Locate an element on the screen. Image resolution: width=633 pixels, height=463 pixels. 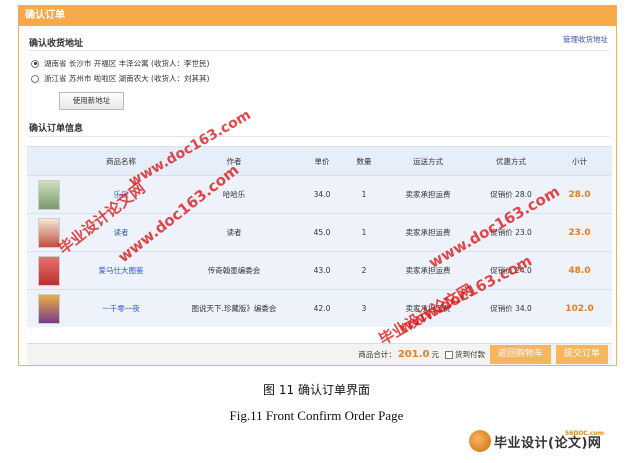
subtotal-cell: 102.0 is located at coordinates (579, 308).